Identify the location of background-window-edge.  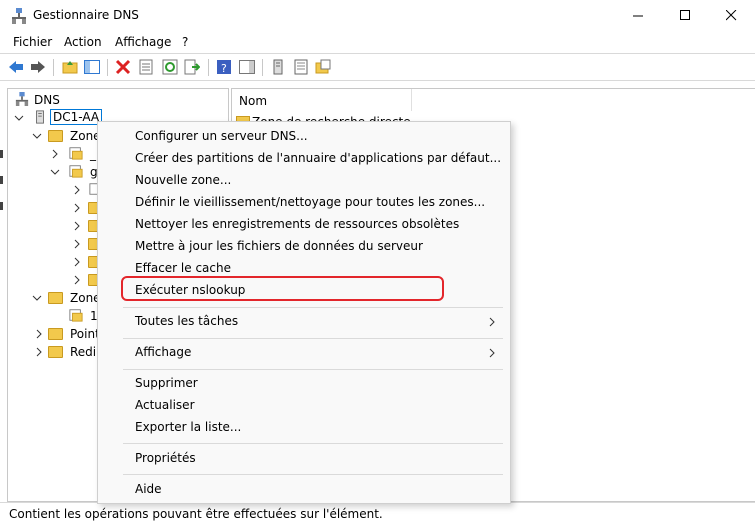
(2, 175).